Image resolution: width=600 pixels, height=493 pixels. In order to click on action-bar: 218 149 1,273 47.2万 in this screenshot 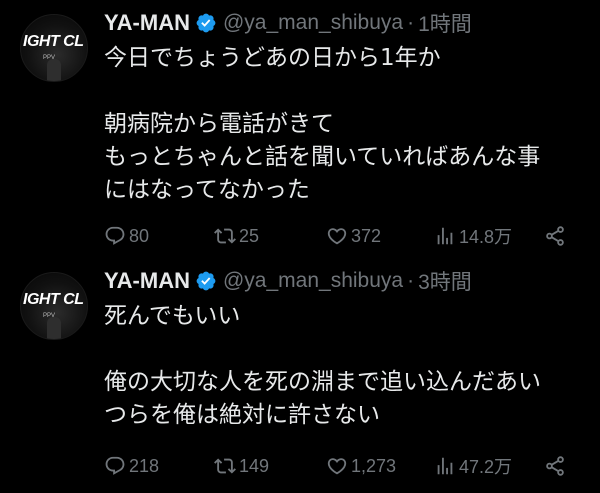, I will do `click(339, 466)`.